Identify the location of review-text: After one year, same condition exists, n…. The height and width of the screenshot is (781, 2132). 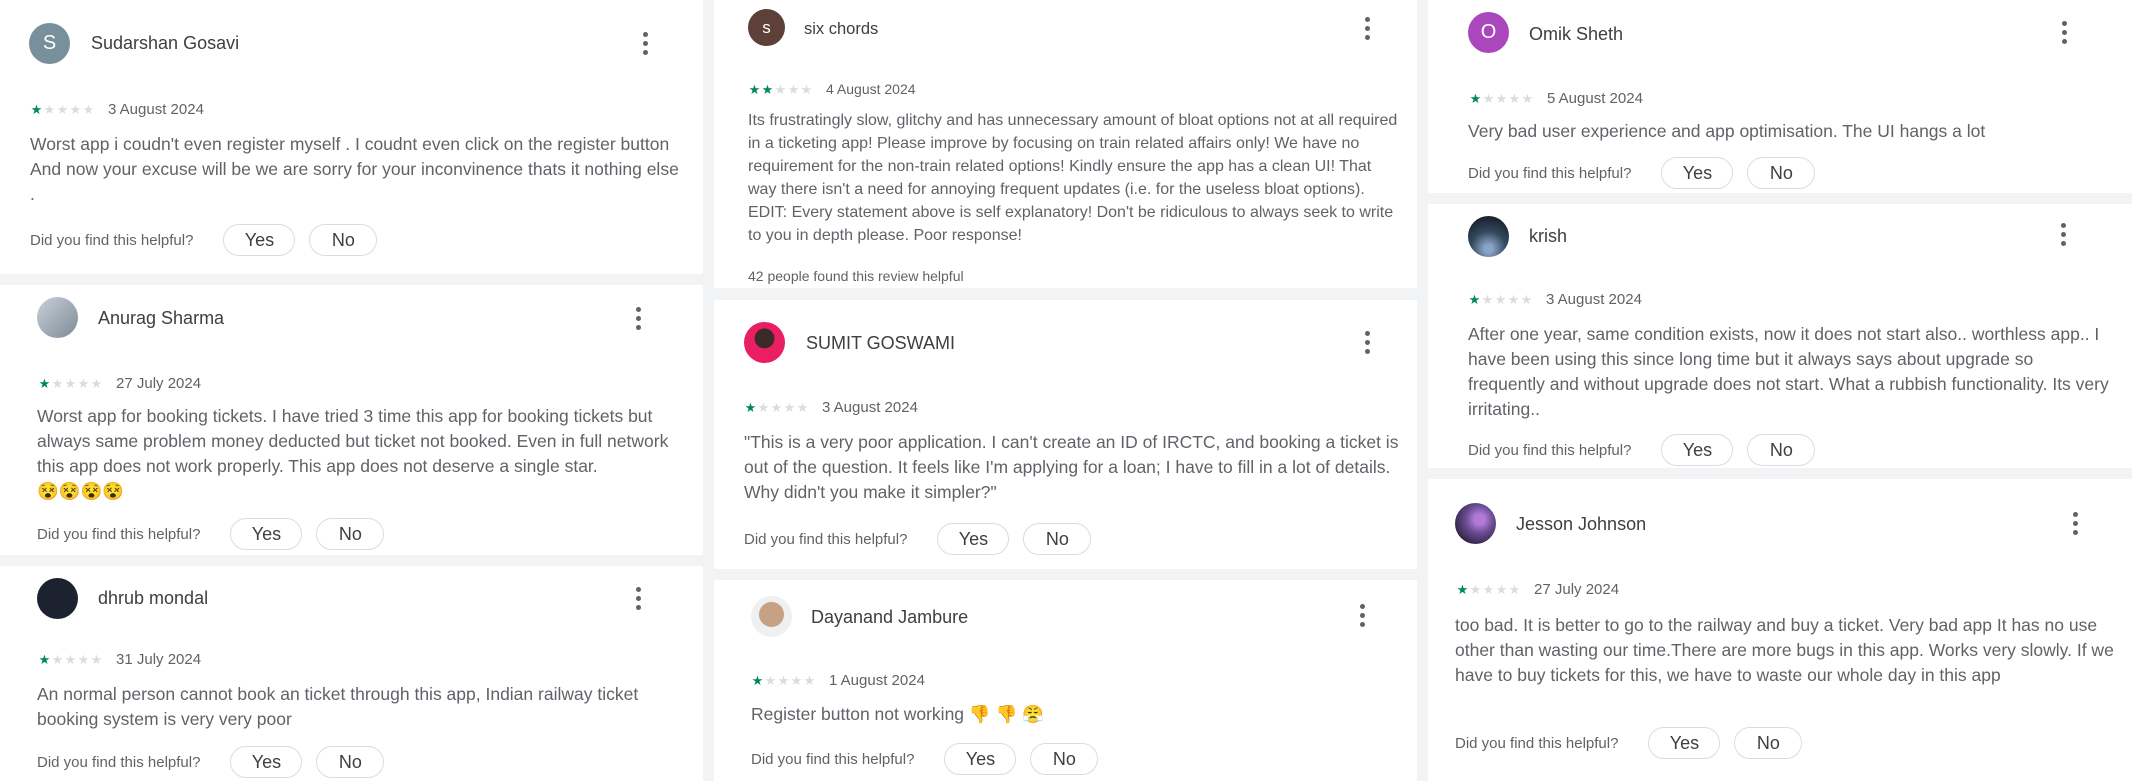
(1788, 371).